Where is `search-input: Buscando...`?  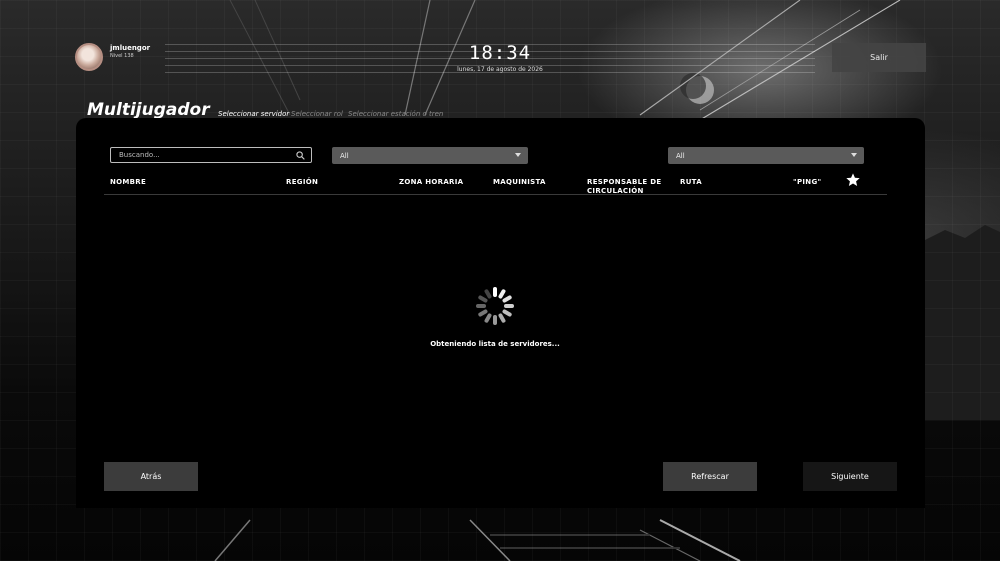 search-input: Buscando... is located at coordinates (211, 155).